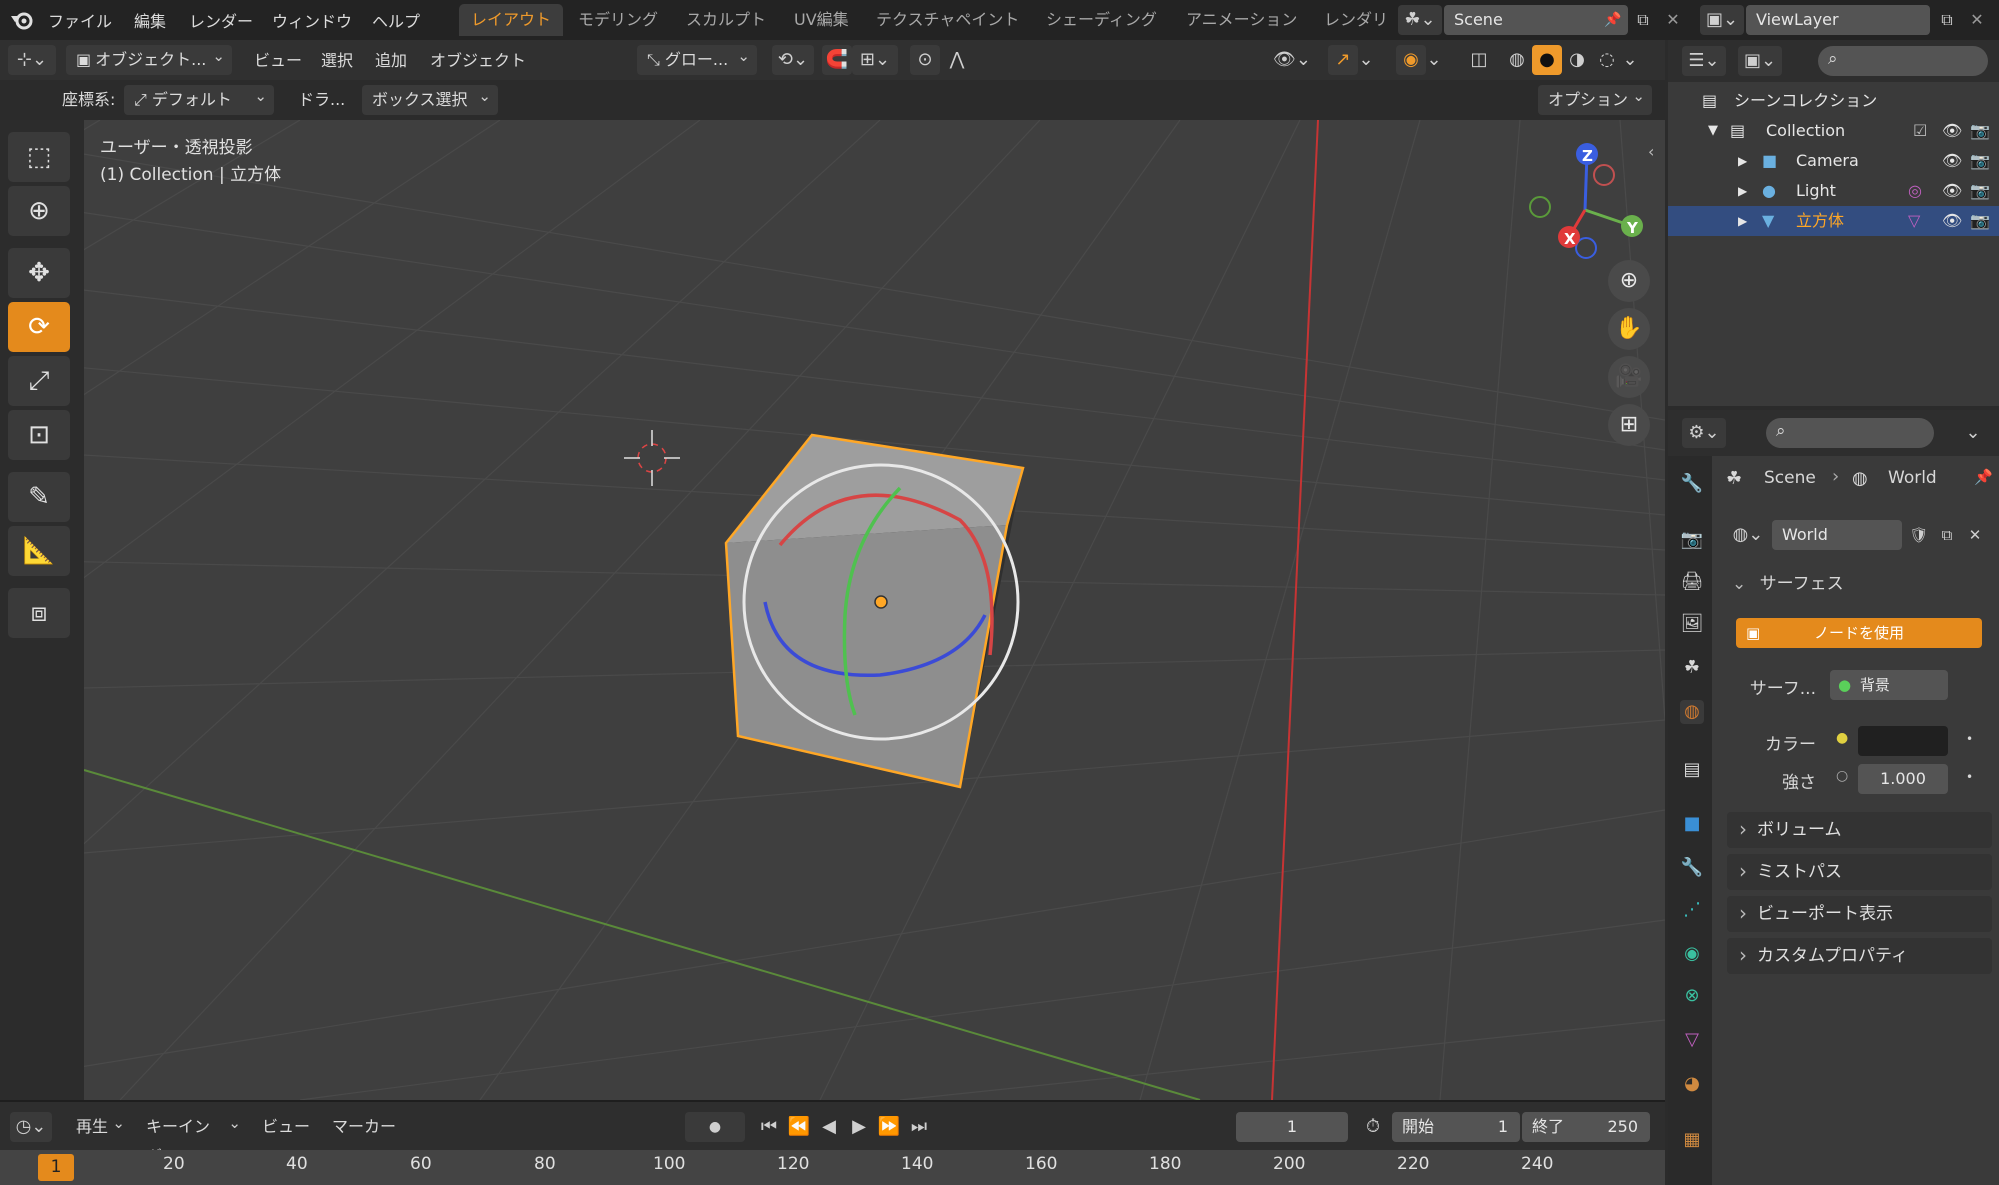 Image resolution: width=1999 pixels, height=1185 pixels. Describe the element at coordinates (1713, 131) in the screenshot. I see `expand-arrow-icon: ▼` at that location.